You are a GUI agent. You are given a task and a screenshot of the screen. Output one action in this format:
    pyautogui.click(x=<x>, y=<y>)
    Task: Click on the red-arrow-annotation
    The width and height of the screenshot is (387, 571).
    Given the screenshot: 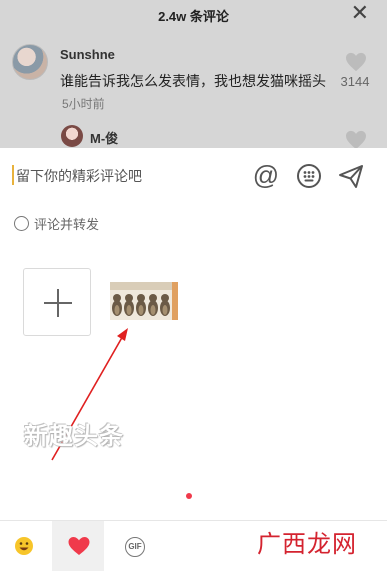 What is the action you would take?
    pyautogui.click(x=89, y=394)
    